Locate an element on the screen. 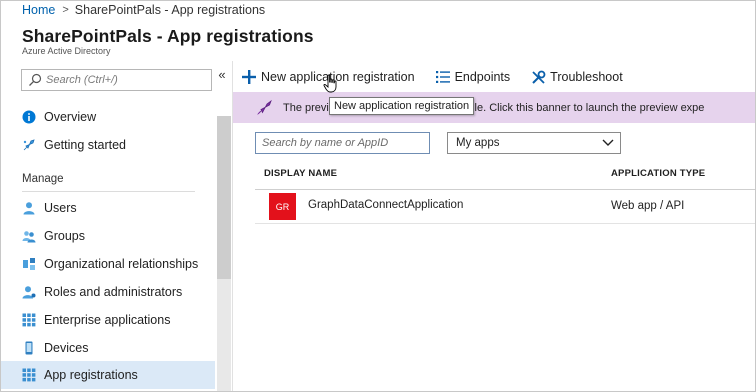 This screenshot has width=756, height=392. page-title: SharePointPals - App registrations is located at coordinates (168, 36).